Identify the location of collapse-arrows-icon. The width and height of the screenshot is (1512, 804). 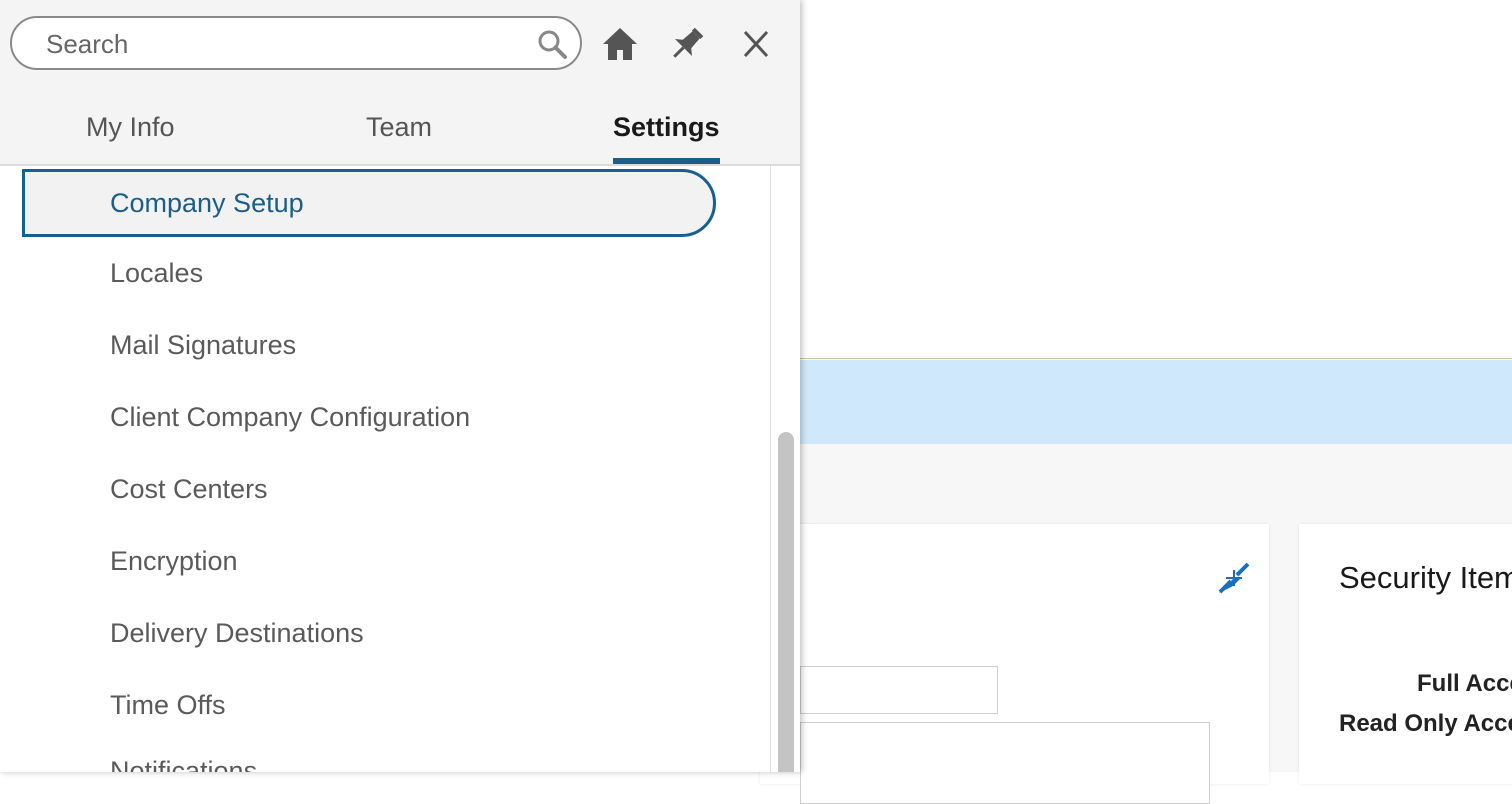
(1234, 578).